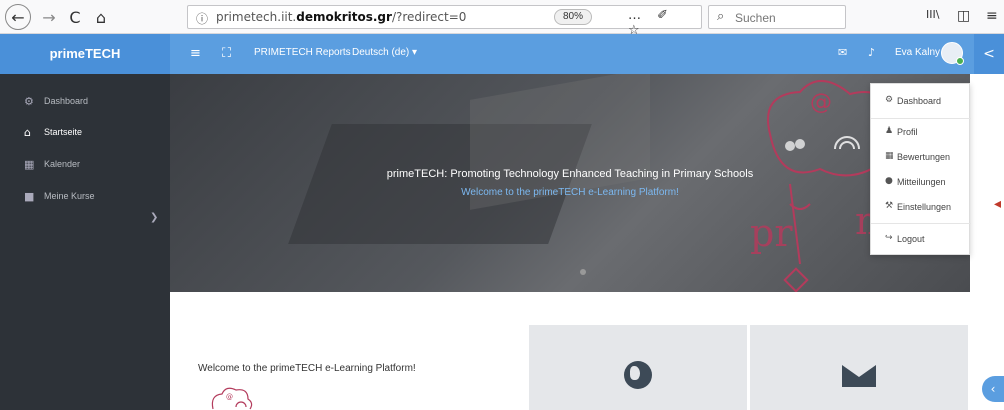 This screenshot has width=1004, height=410. What do you see at coordinates (960, 61) in the screenshot?
I see `online-status-dot` at bounding box center [960, 61].